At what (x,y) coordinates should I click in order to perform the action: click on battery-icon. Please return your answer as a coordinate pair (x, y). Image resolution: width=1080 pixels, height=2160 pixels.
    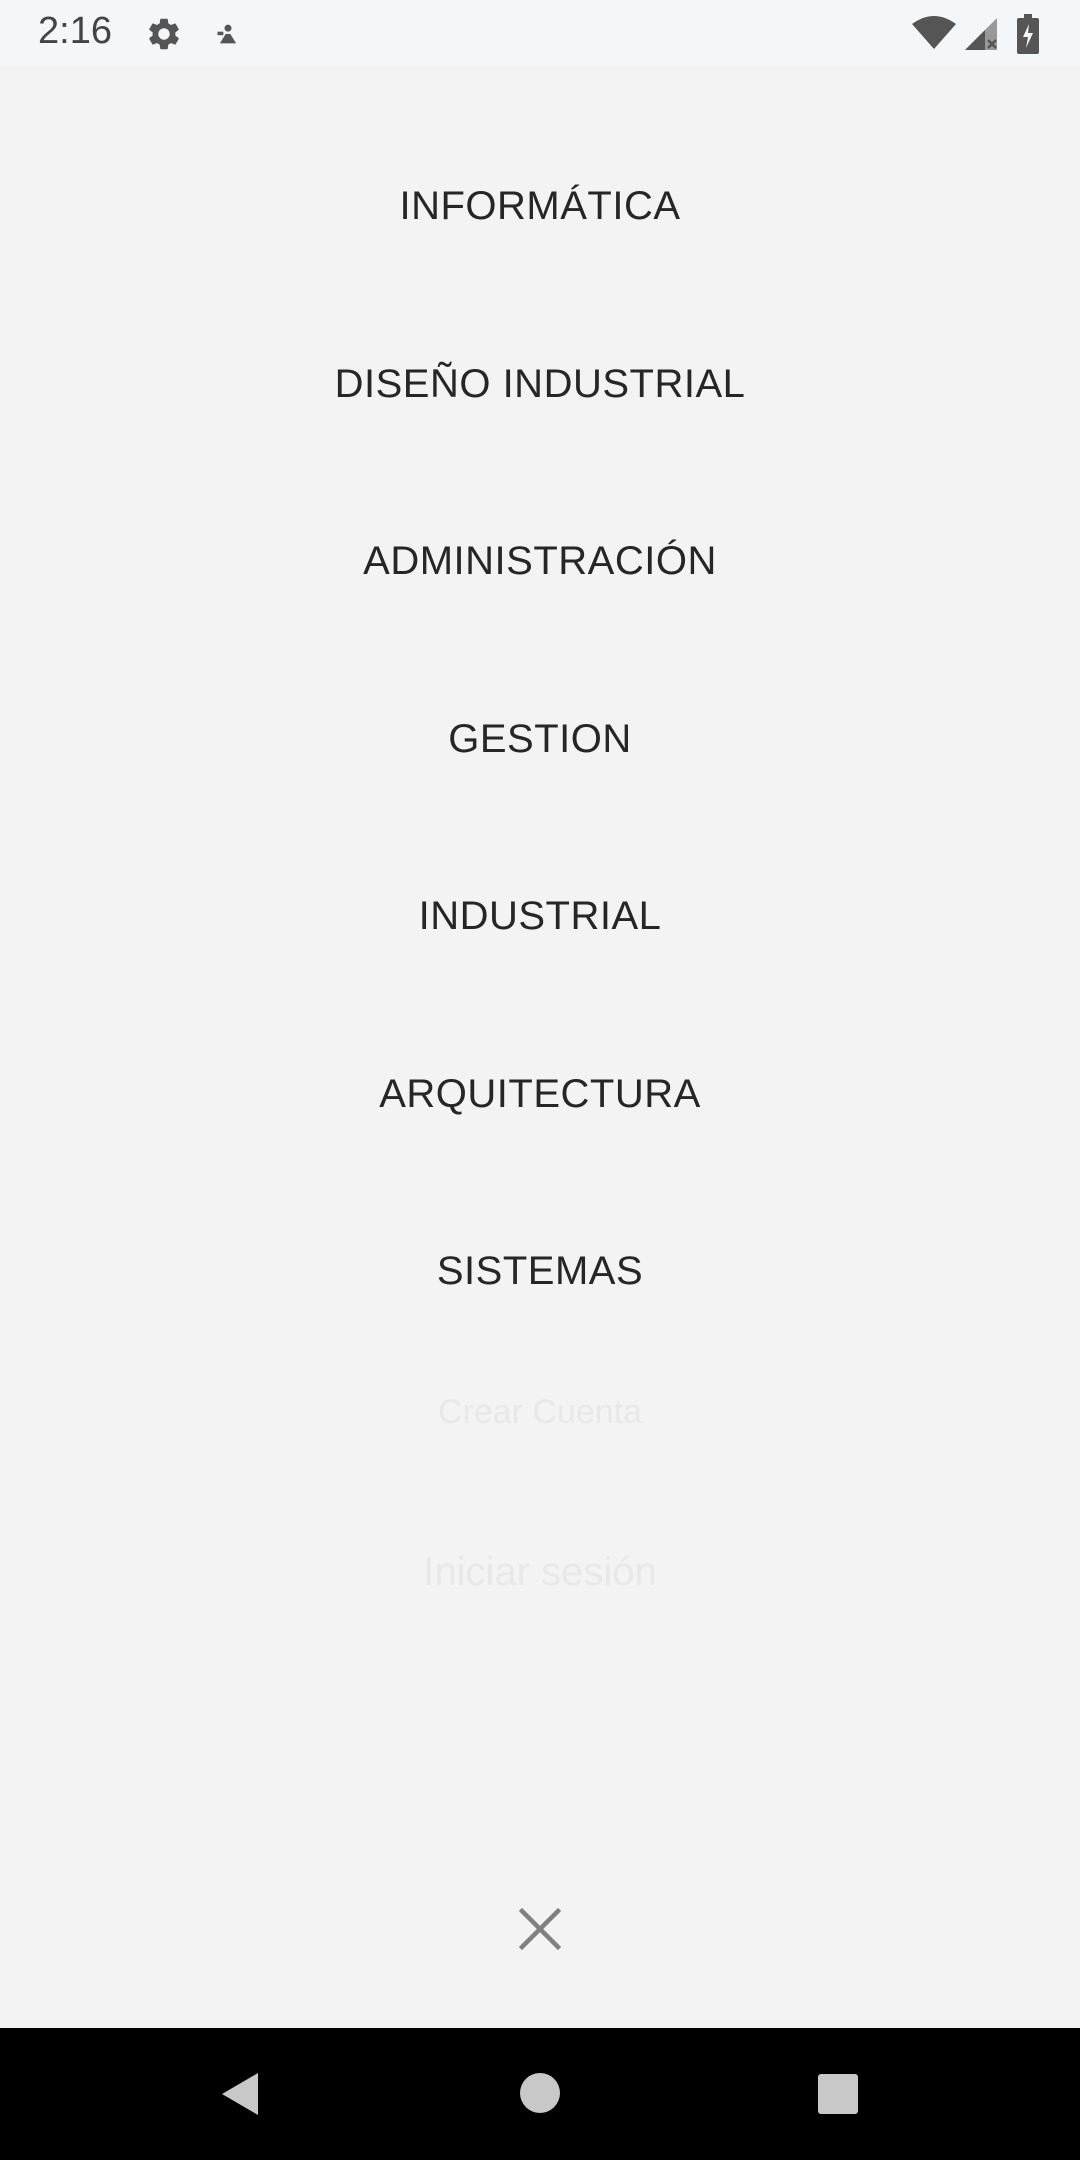
    Looking at the image, I should click on (1028, 34).